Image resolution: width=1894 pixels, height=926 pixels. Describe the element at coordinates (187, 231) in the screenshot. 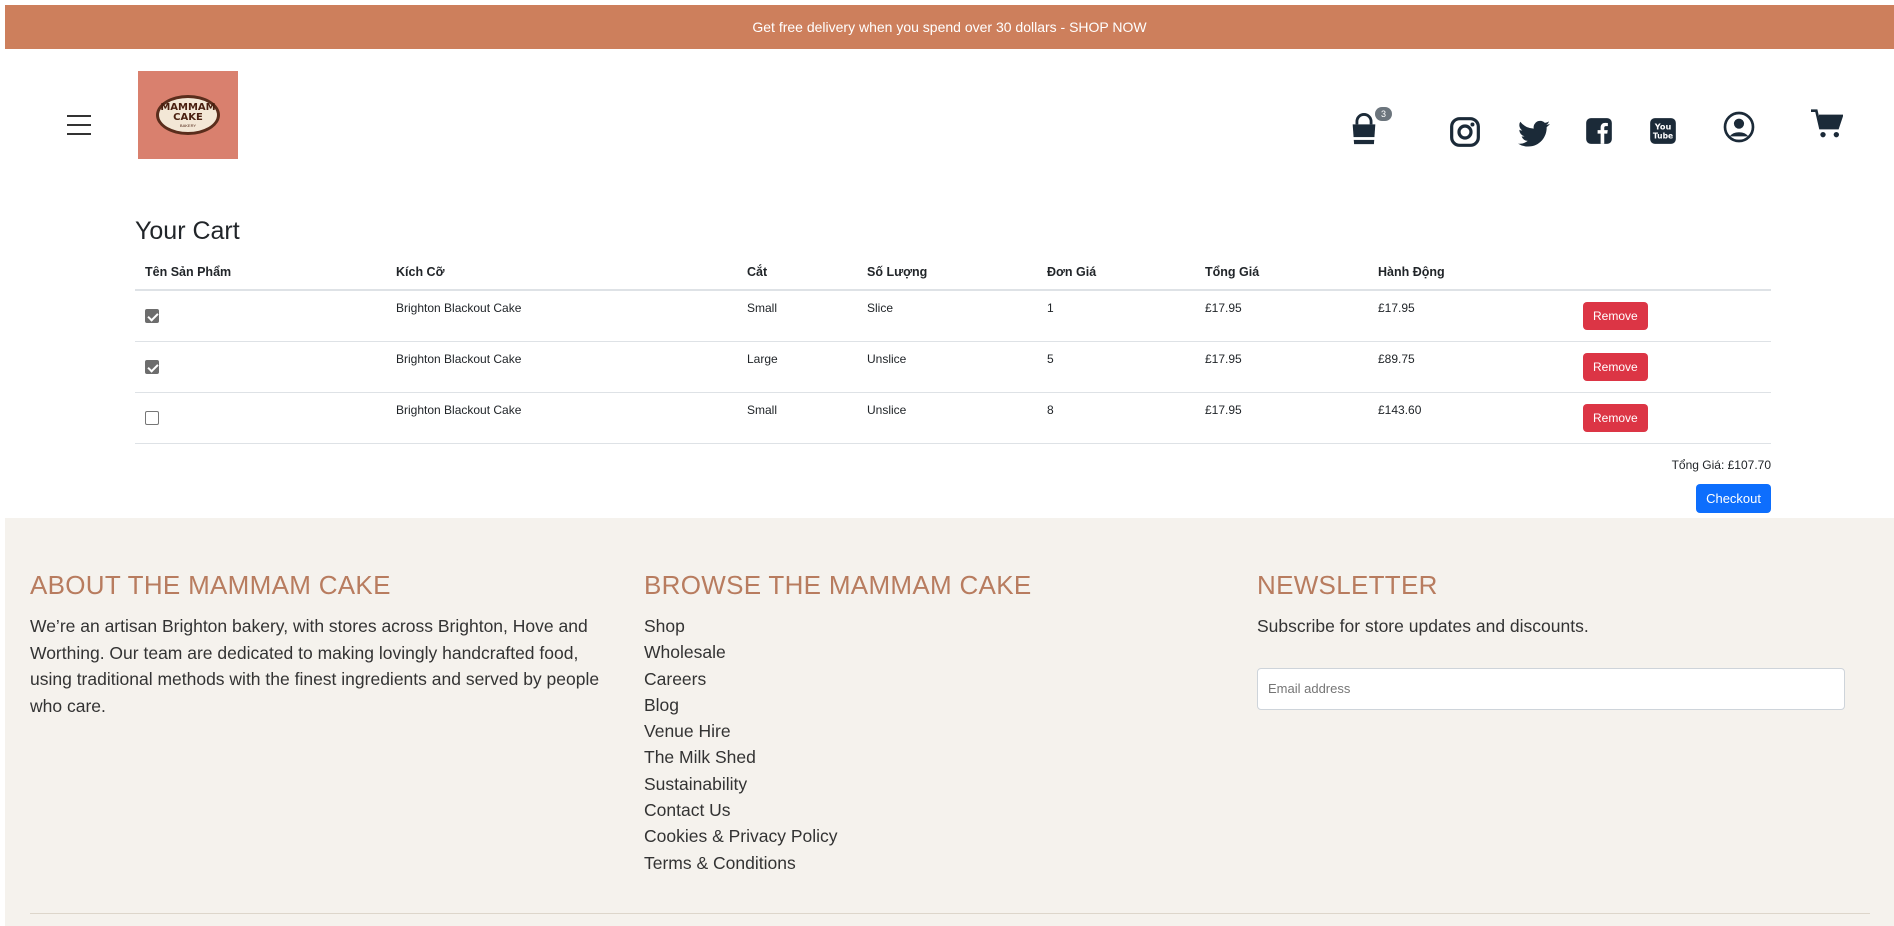

I see `cart-title: Your Cart` at that location.